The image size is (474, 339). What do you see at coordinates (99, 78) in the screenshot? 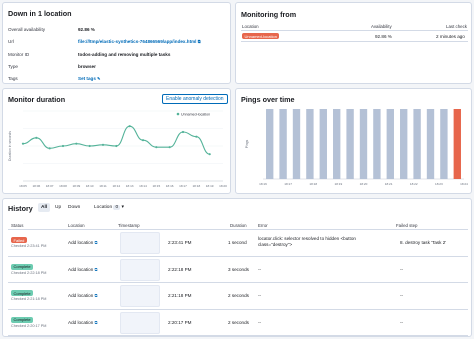
I see `pencil-icon: ✎` at bounding box center [99, 78].